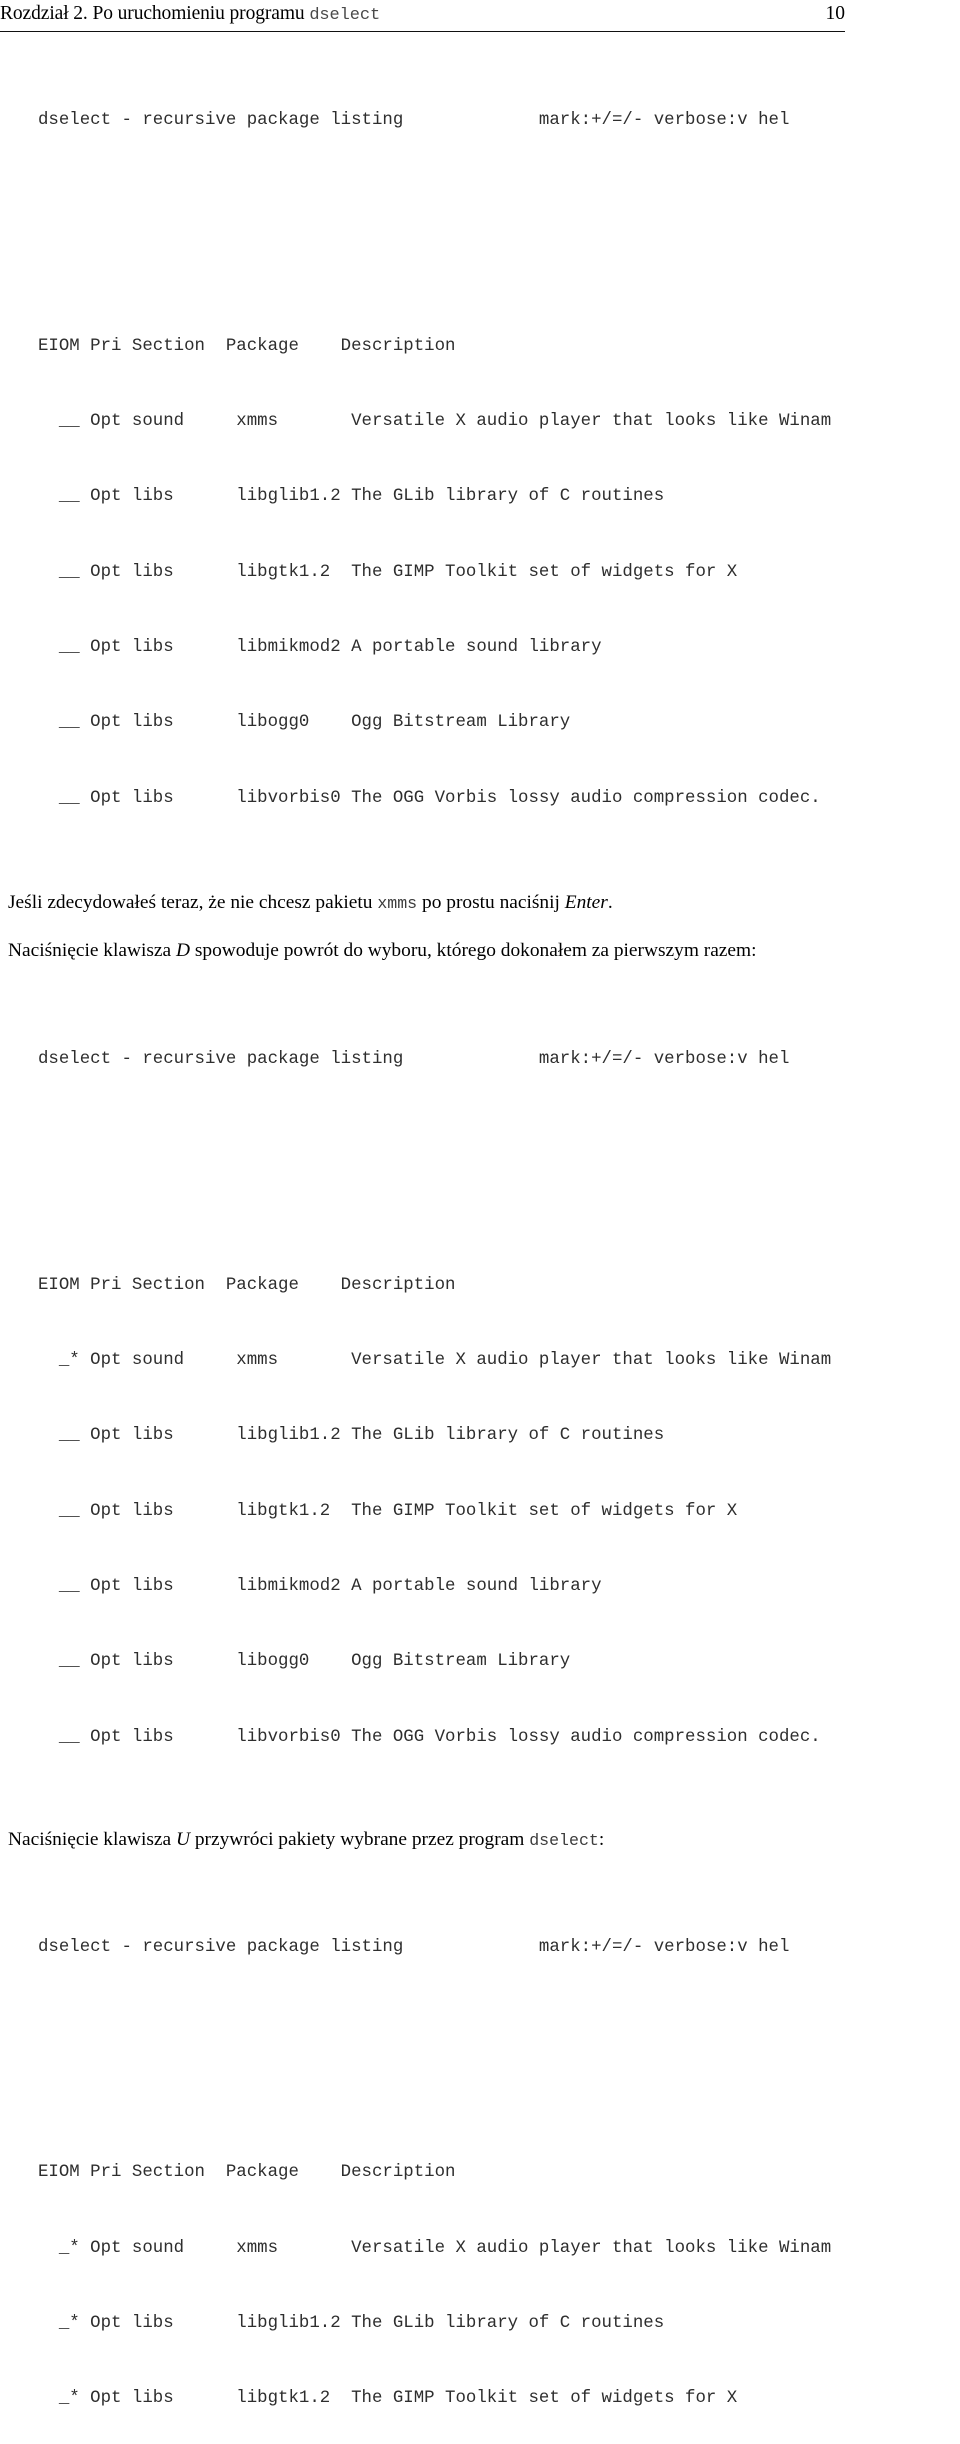 The width and height of the screenshot is (960, 2444). I want to click on chapter-title-text: Rozdział 2. Po uruchomieniu programu, so click(155, 13).